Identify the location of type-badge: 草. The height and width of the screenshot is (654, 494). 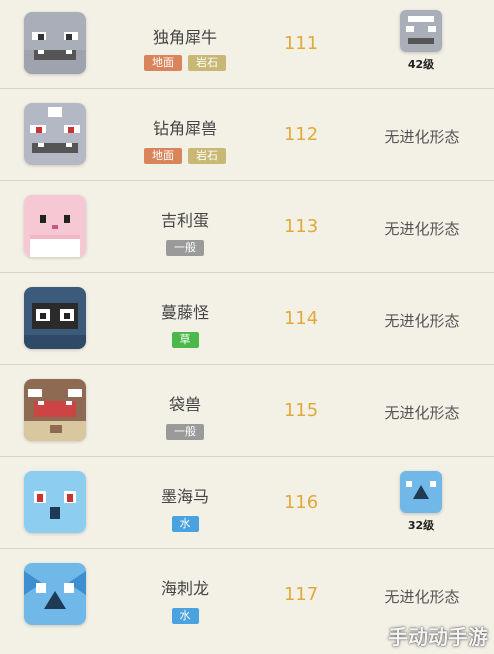
(185, 340).